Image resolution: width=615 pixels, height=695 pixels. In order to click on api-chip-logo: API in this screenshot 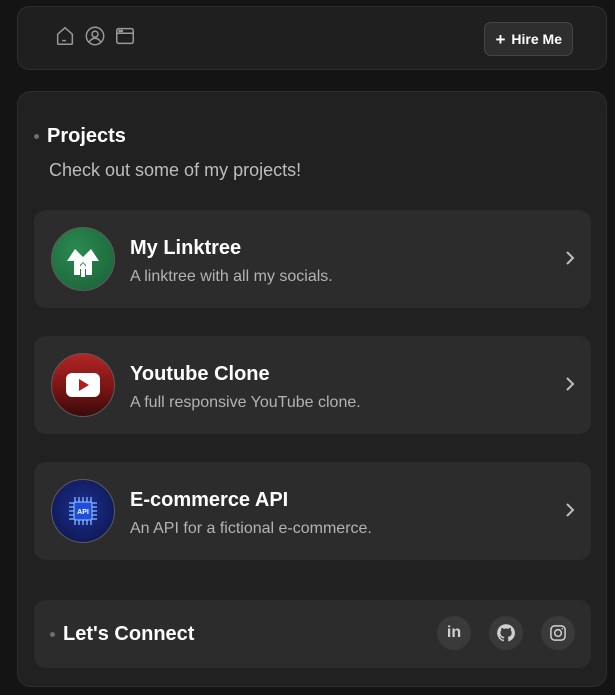, I will do `click(83, 511)`.